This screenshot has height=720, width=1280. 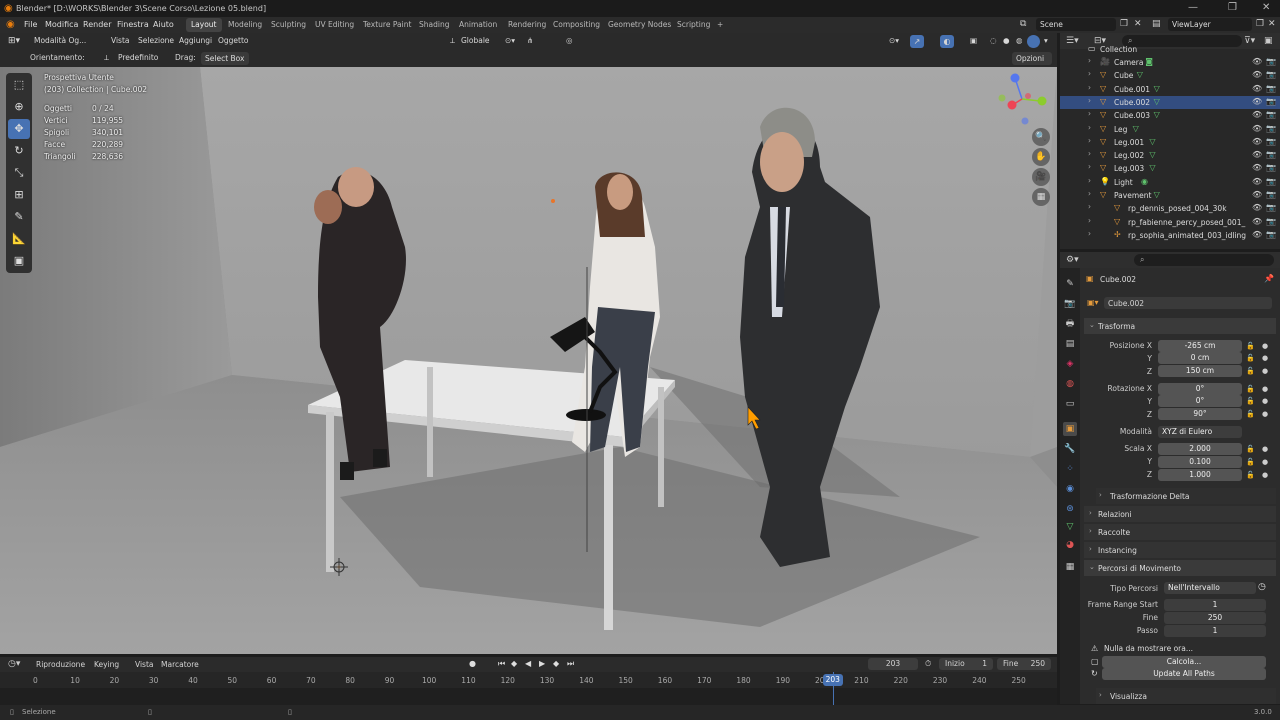 I want to click on location-x-field: -265 cm, so click(x=1200, y=346).